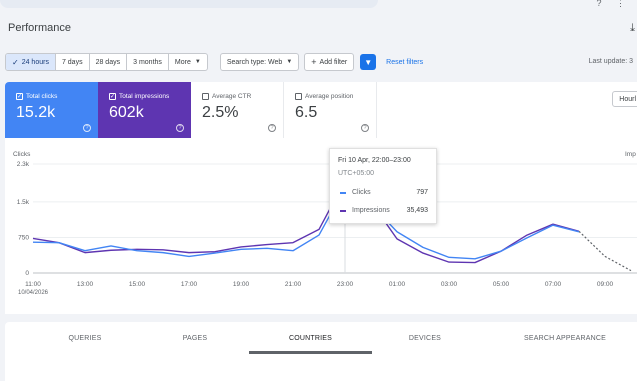 This screenshot has height=381, width=637. I want to click on range-label: 7 days, so click(72, 62).